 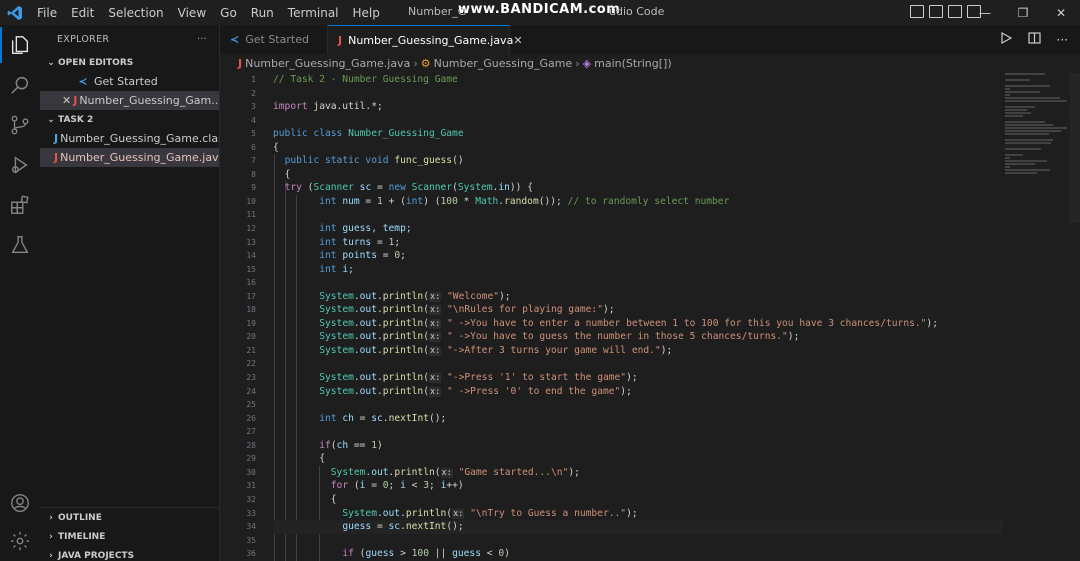 What do you see at coordinates (1075, 148) in the screenshot?
I see `editor-scrollbar` at bounding box center [1075, 148].